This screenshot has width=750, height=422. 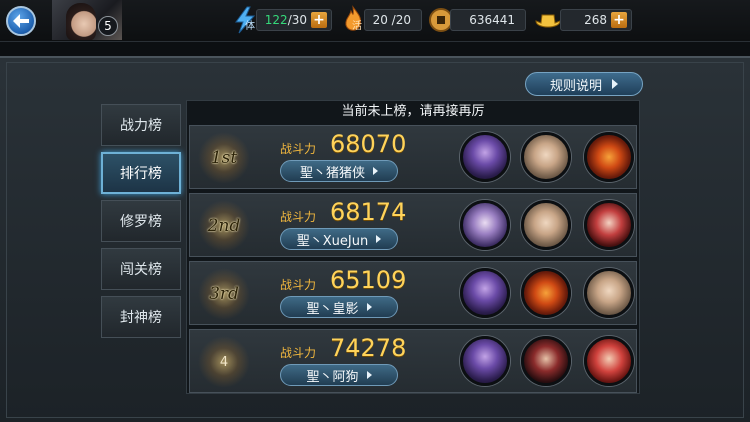 What do you see at coordinates (548, 21) in the screenshot?
I see `gold-ingot-icon` at bounding box center [548, 21].